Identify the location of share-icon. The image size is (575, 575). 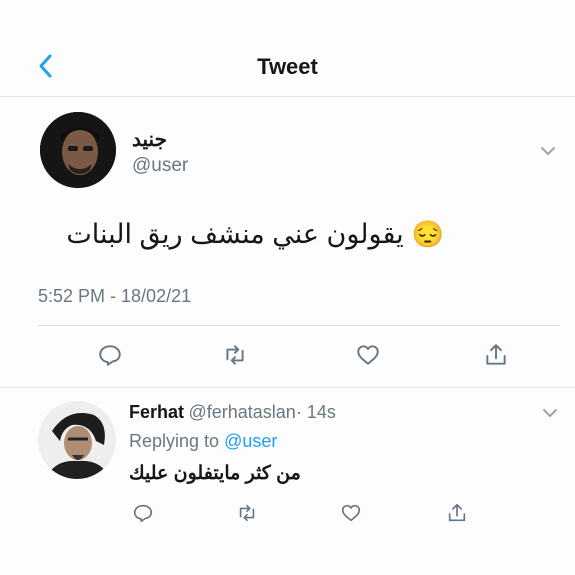
(496, 355).